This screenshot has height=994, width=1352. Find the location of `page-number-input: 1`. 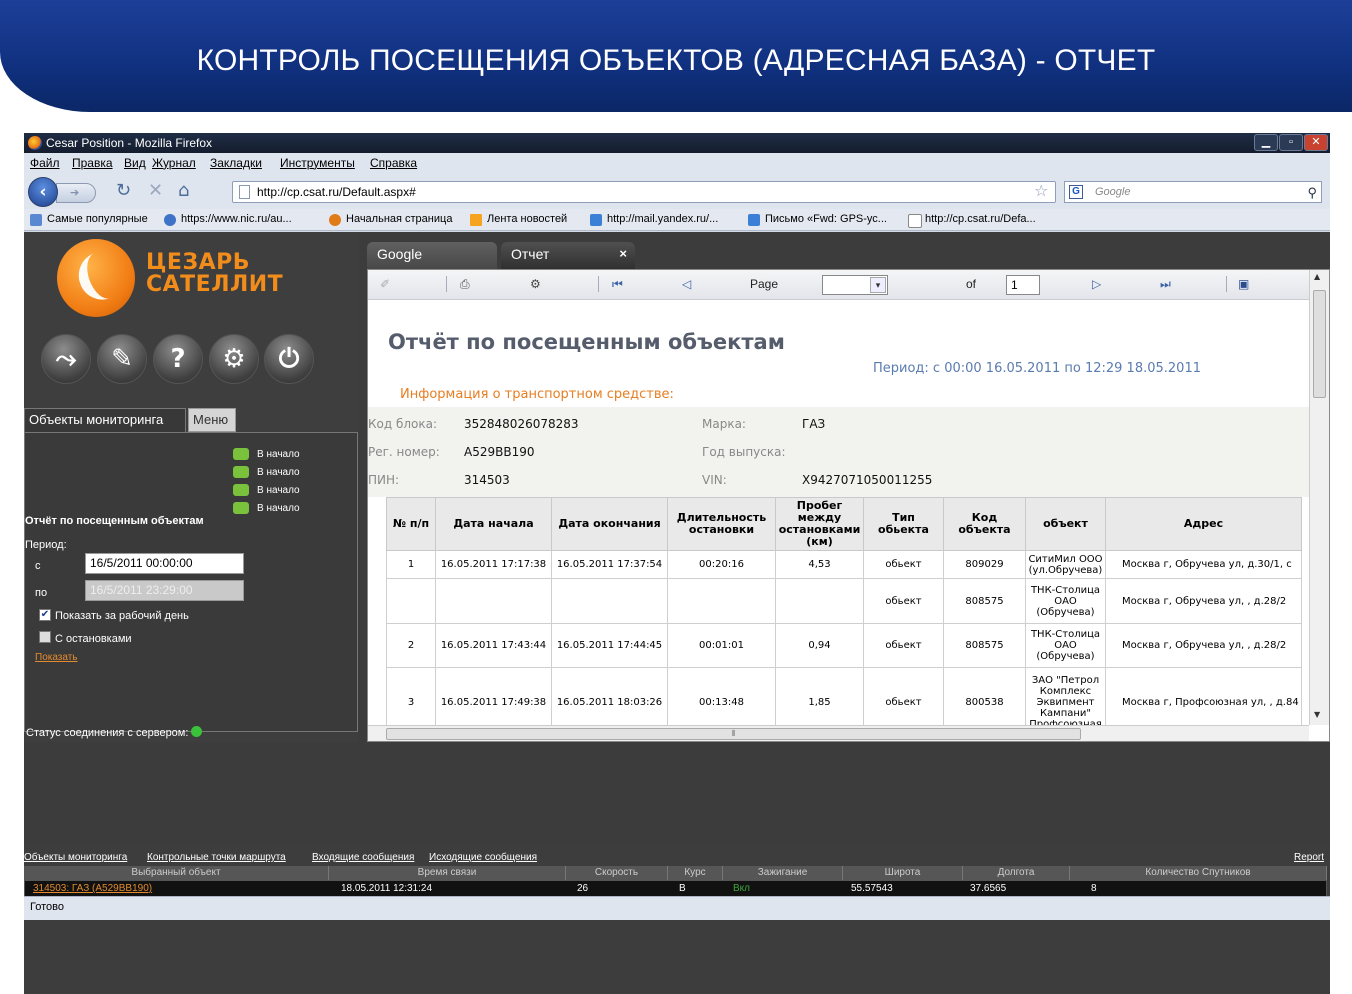

page-number-input: 1 is located at coordinates (1023, 285).